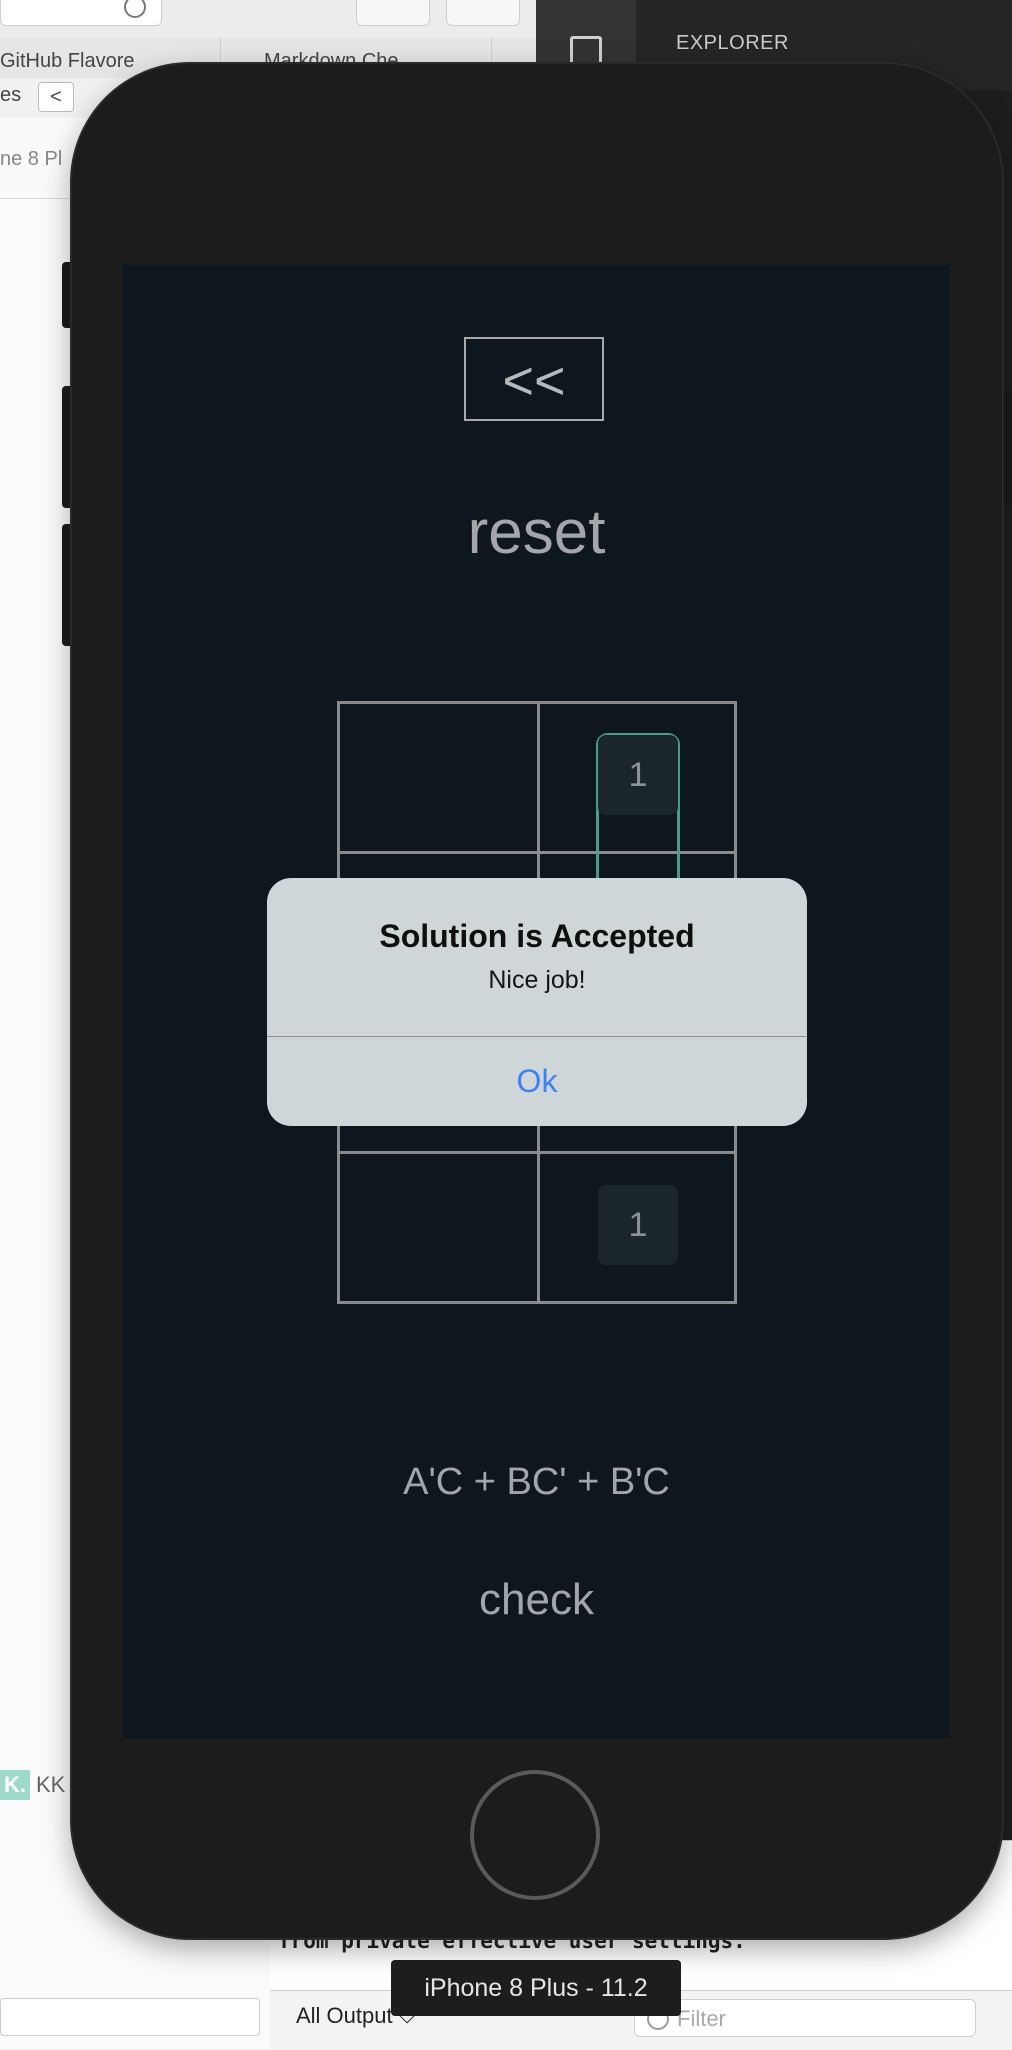  What do you see at coordinates (536, 532) in the screenshot?
I see `reset-button: reset` at bounding box center [536, 532].